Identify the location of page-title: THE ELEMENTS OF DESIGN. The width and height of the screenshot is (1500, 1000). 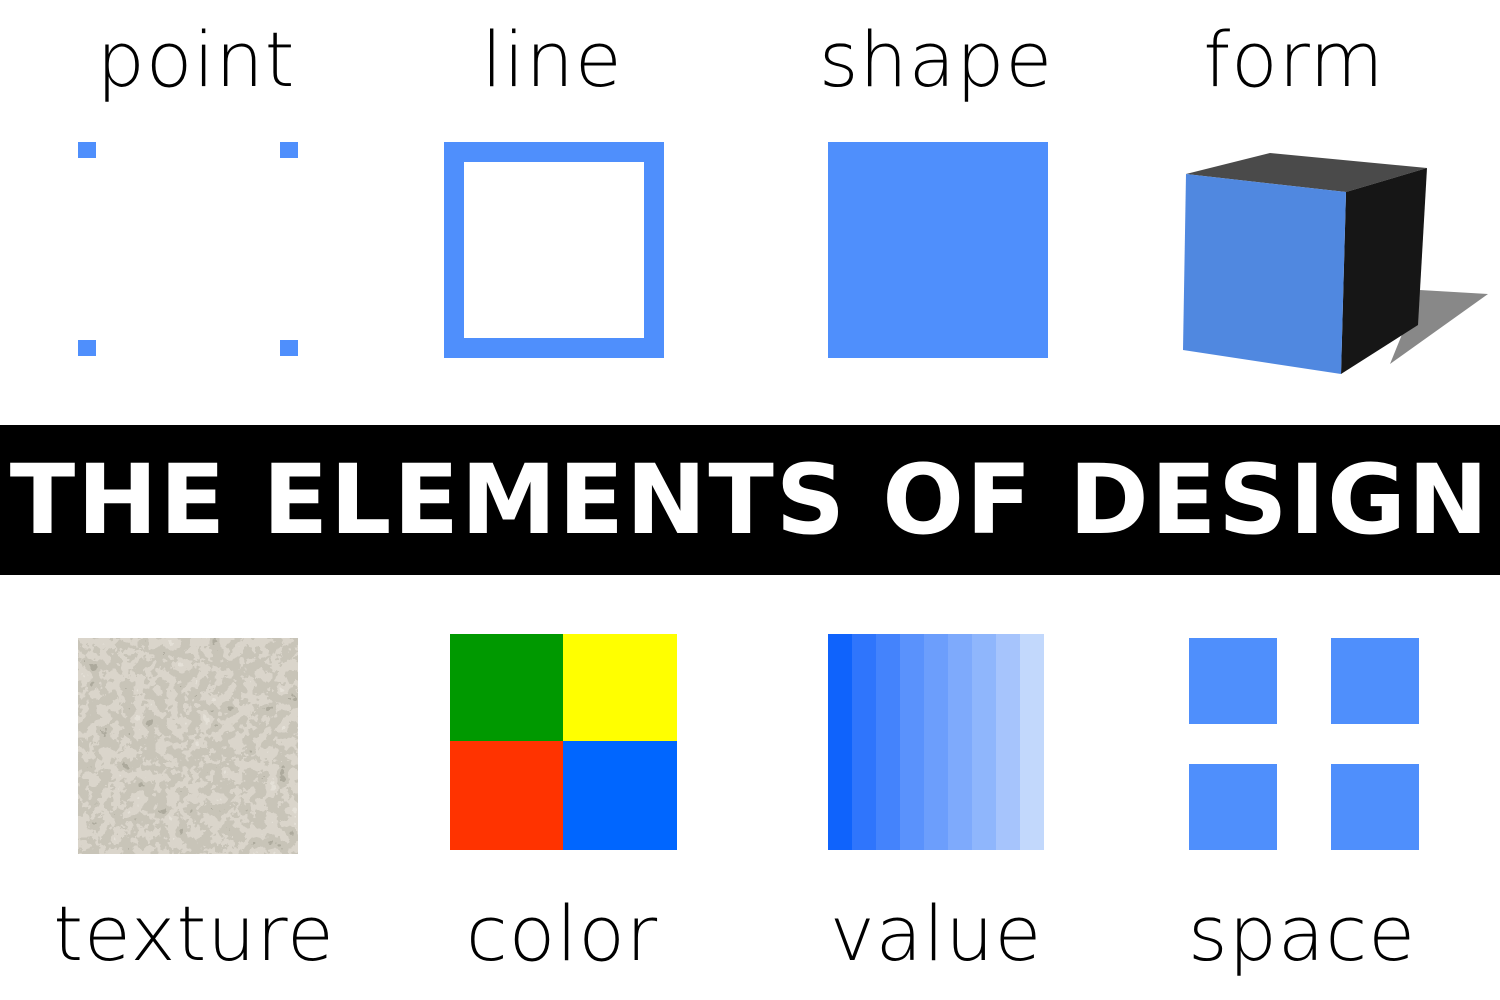
(750, 500).